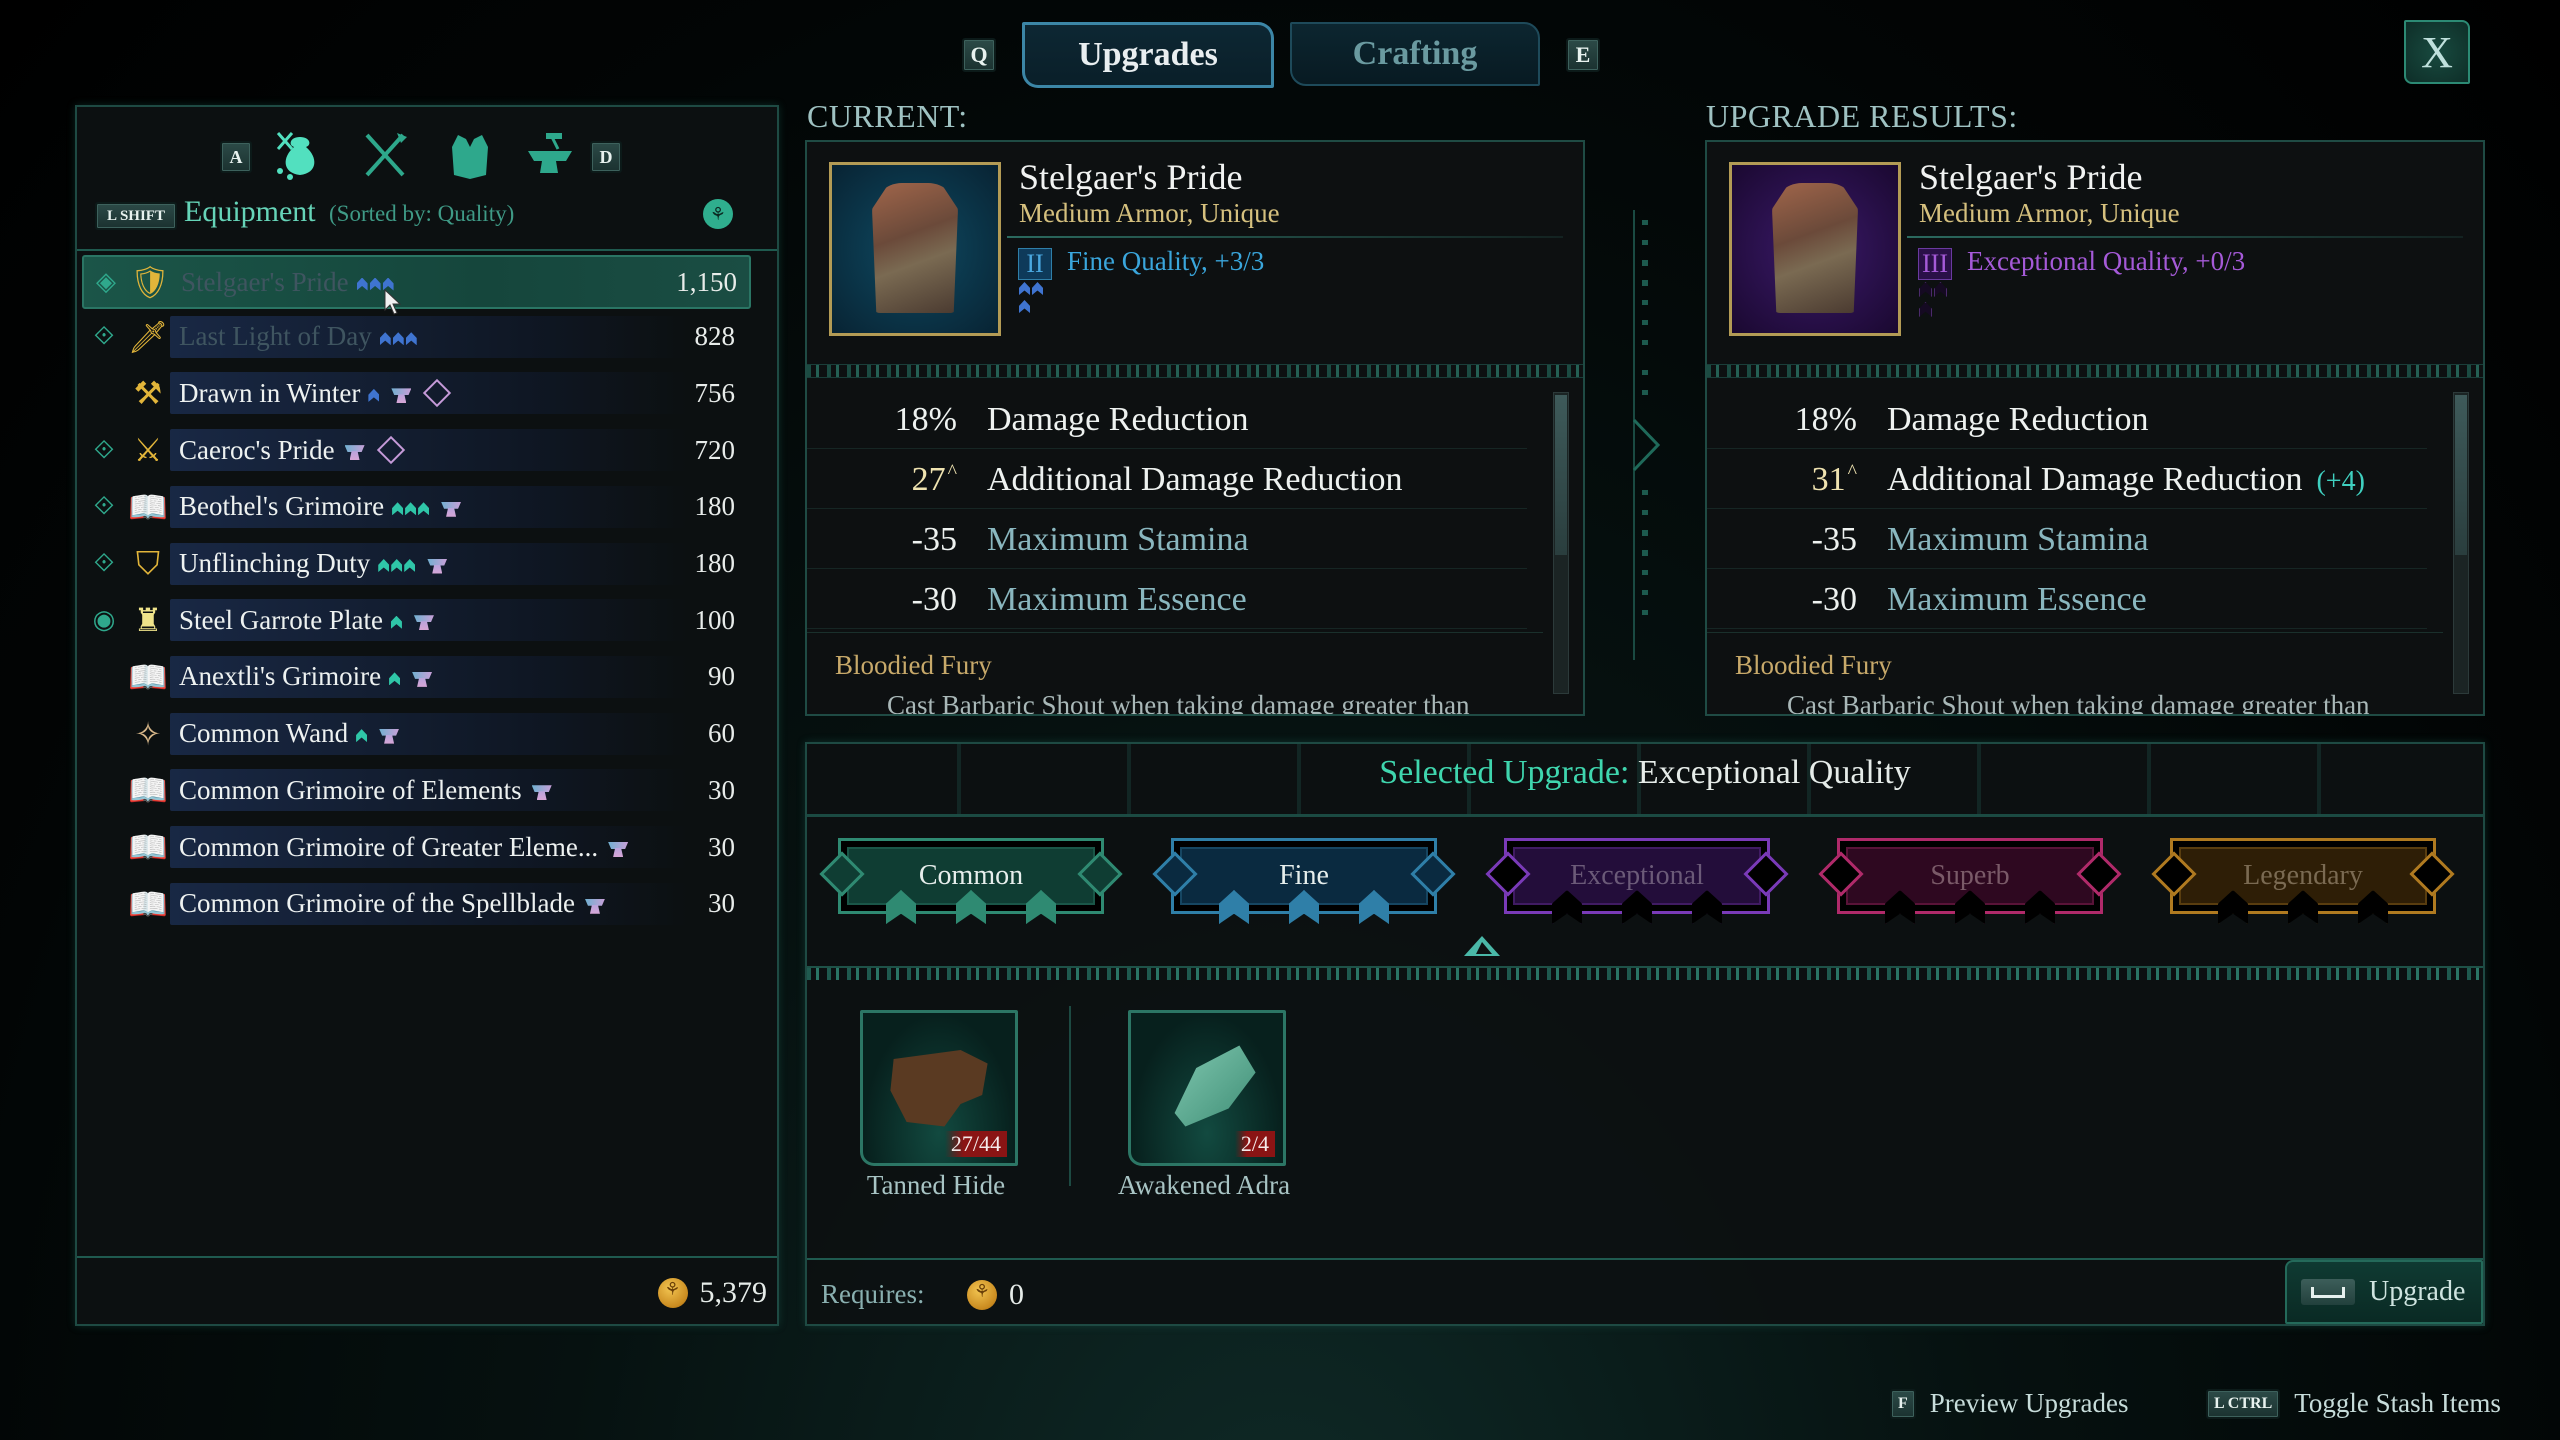 Image resolution: width=2560 pixels, height=1440 pixels. Describe the element at coordinates (1862, 116) in the screenshot. I see `upgrade-results-label: UPGRADE RESULTS:` at that location.